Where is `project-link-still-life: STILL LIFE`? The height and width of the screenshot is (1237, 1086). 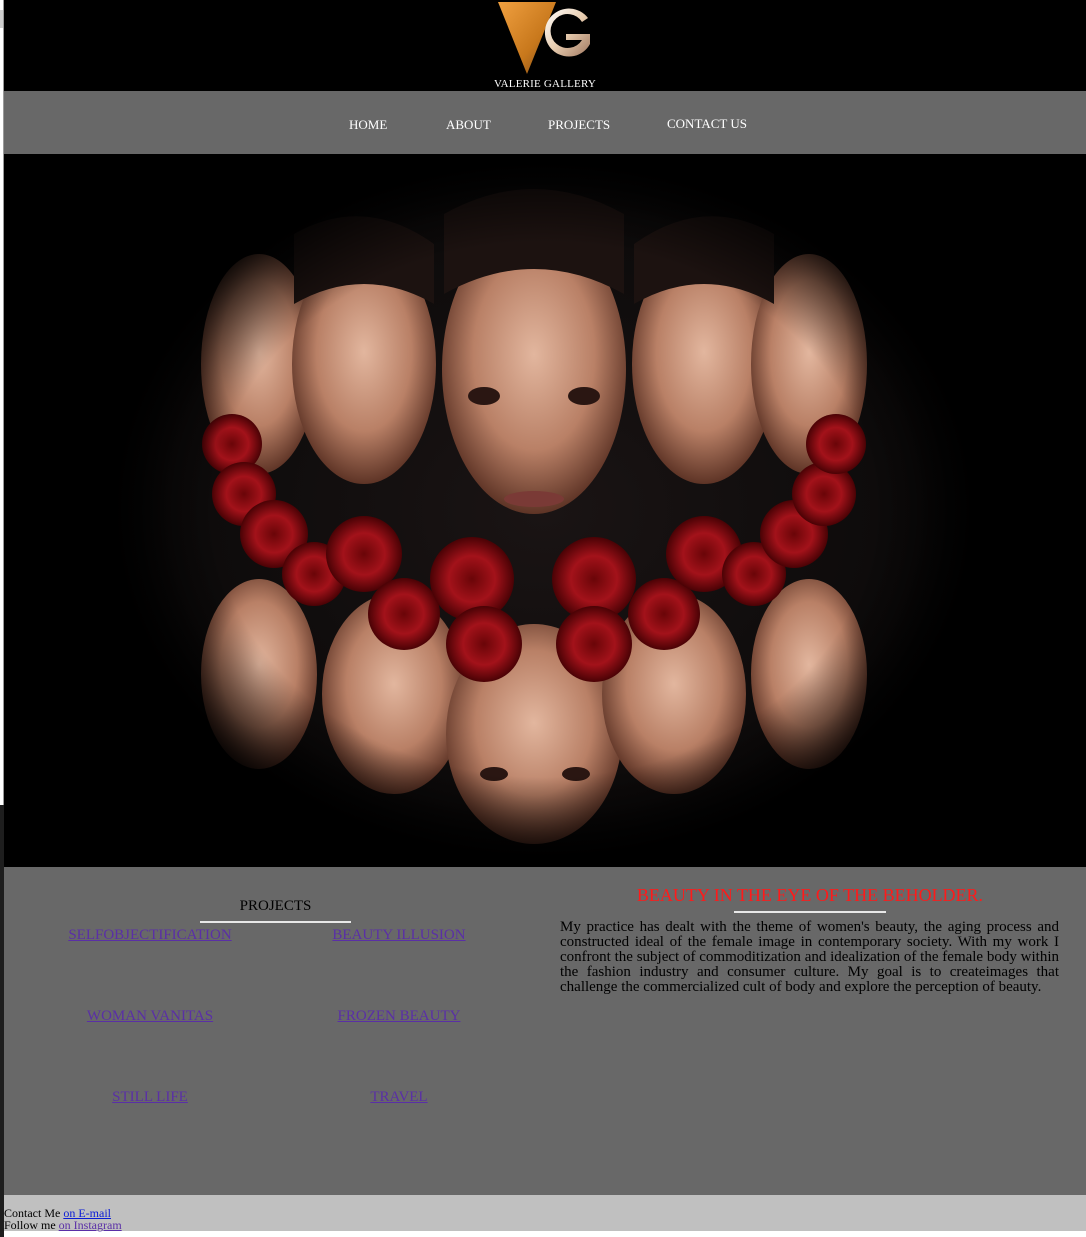
project-link-still-life: STILL LIFE is located at coordinates (150, 1097).